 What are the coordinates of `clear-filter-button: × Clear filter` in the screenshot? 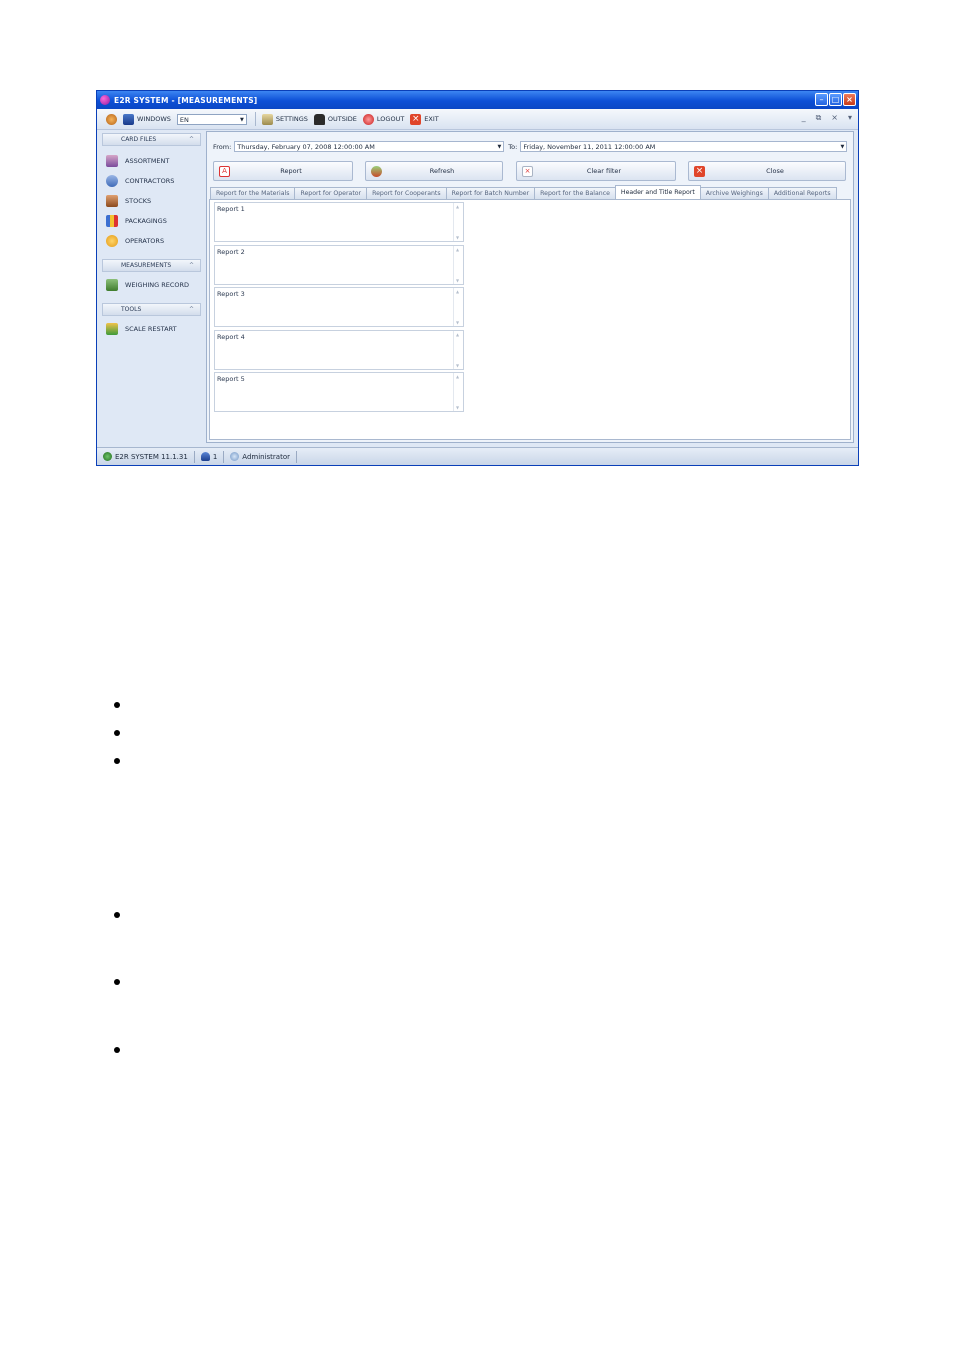 It's located at (596, 171).